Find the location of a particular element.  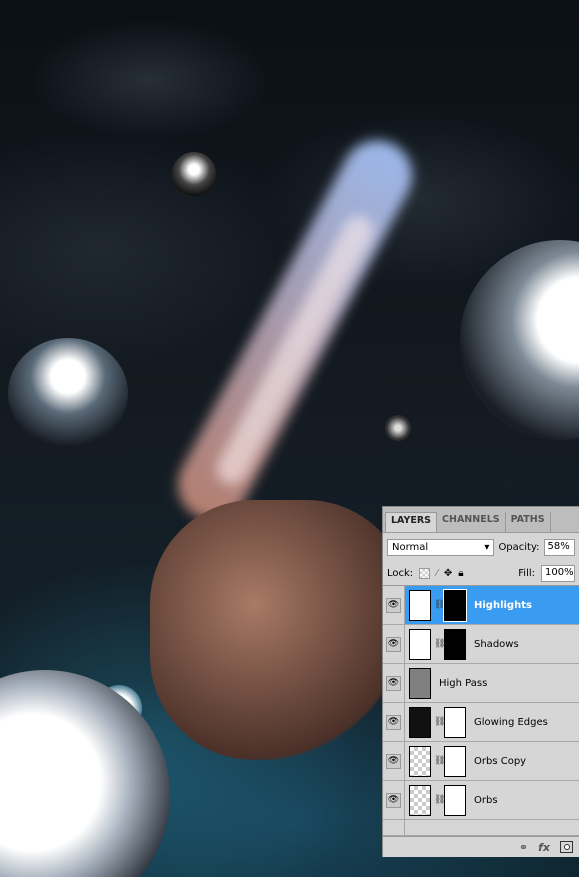

layer-row: 👁︎ High Pass is located at coordinates (481, 683).